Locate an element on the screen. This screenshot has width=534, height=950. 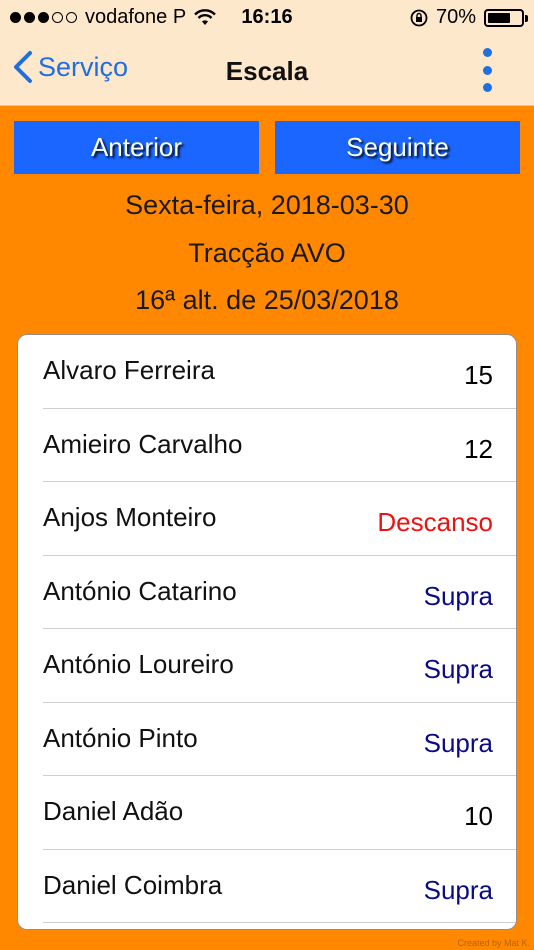
schedule-date: Sexta-feira, 2018-03-30 is located at coordinates (267, 205).